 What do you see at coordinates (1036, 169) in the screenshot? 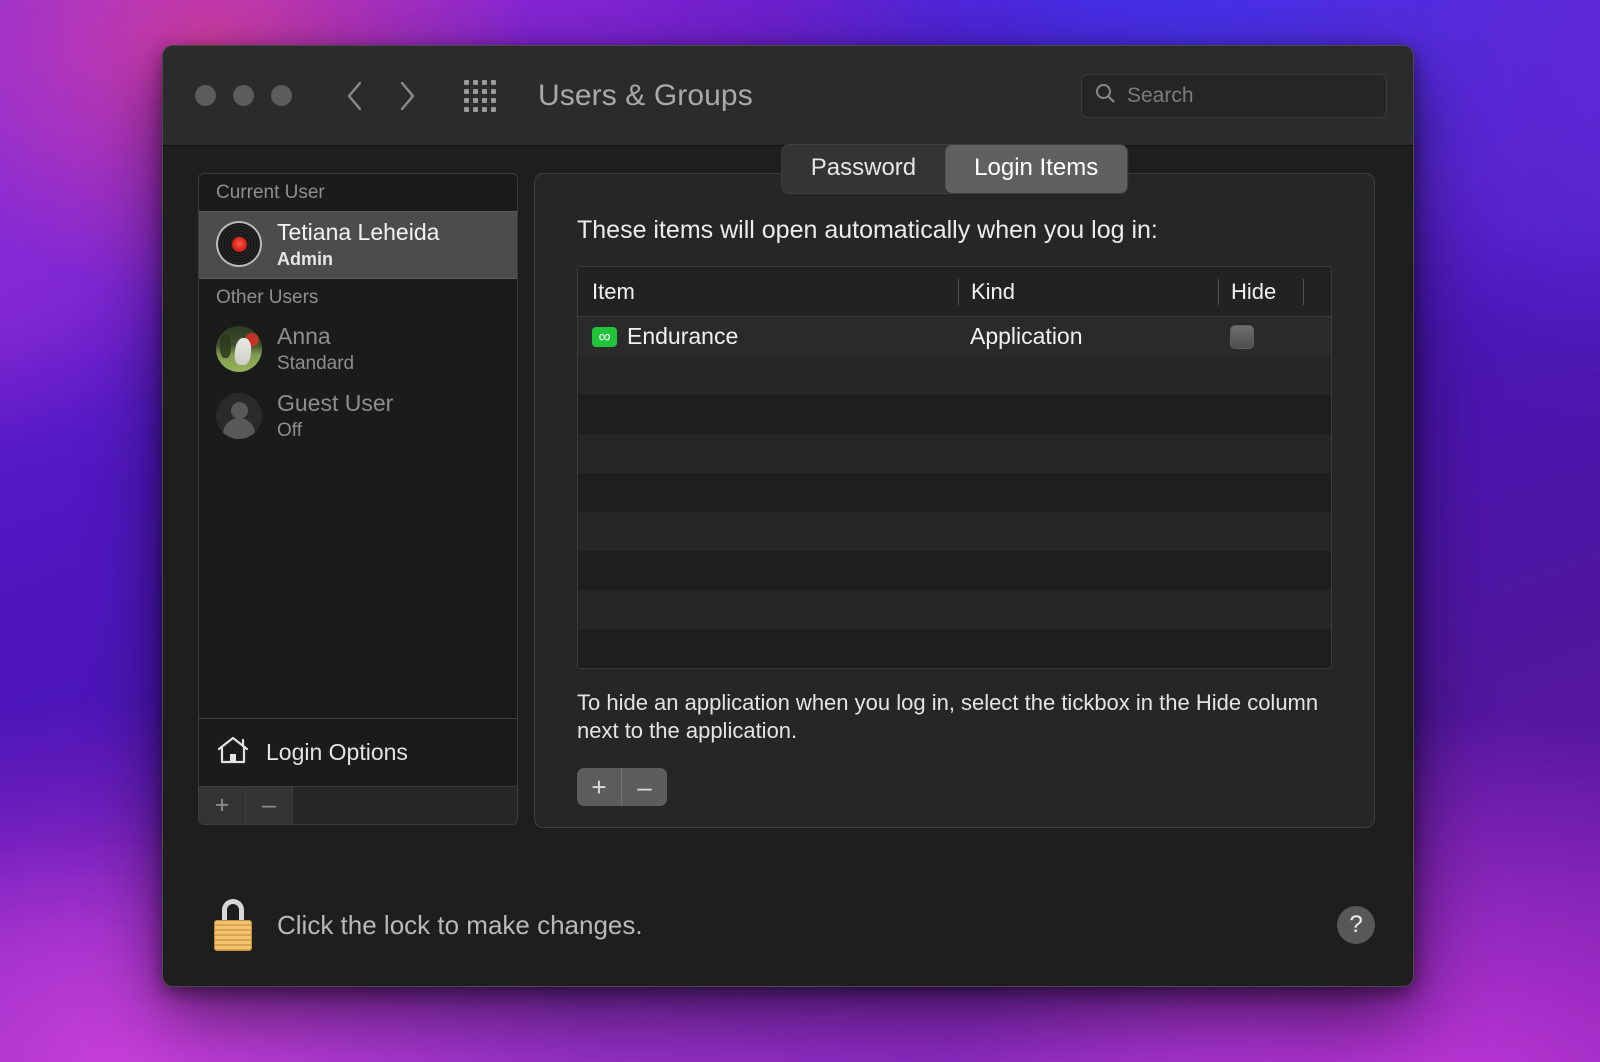
I see `tab-login-items: Login Items` at bounding box center [1036, 169].